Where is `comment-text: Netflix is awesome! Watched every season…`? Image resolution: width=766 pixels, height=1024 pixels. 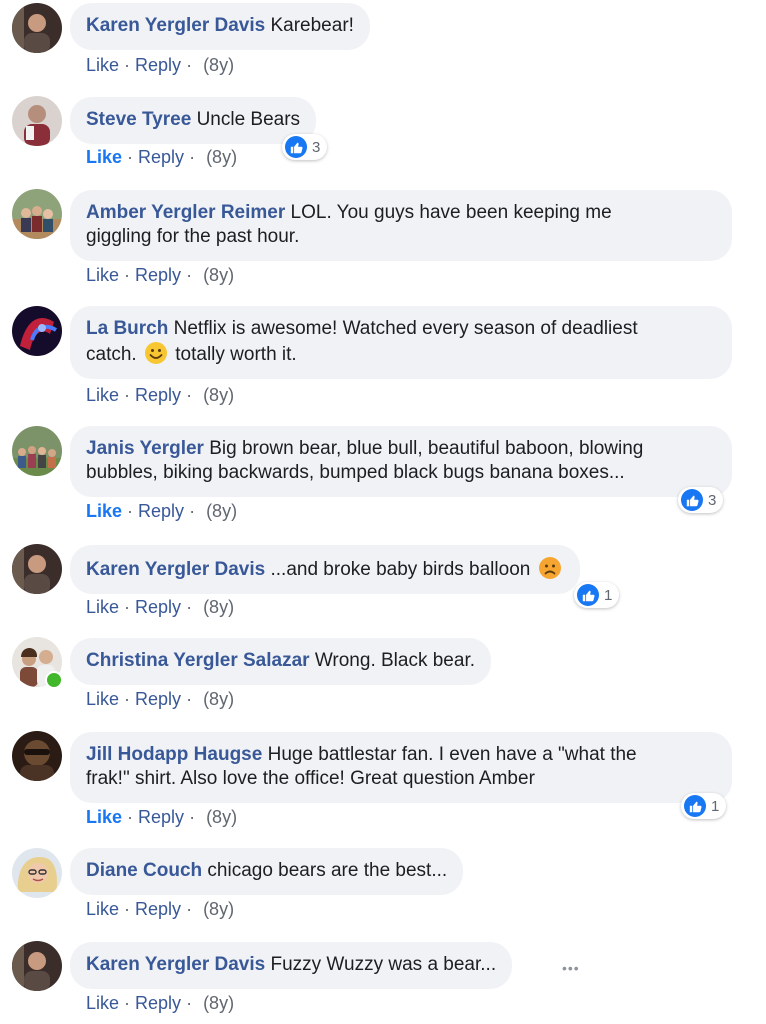 comment-text: Netflix is awesome! Watched every season… is located at coordinates (405, 328).